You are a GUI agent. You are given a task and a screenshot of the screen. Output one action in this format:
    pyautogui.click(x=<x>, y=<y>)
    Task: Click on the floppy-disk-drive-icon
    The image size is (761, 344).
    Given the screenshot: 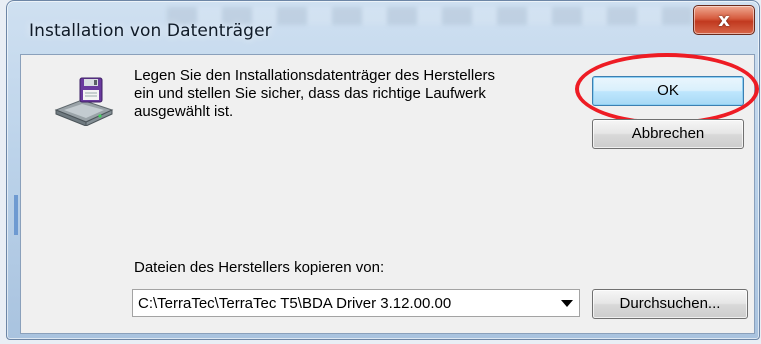 What is the action you would take?
    pyautogui.click(x=84, y=101)
    